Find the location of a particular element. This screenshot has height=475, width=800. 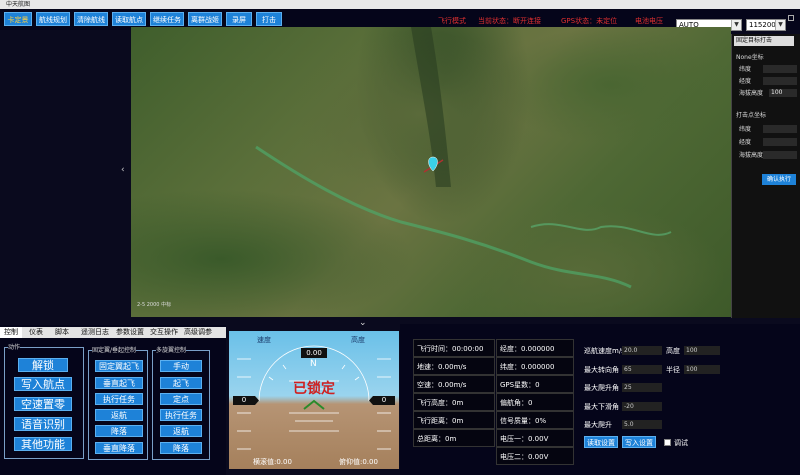

toolbar-button-0: 卡定景 is located at coordinates (18, 19).